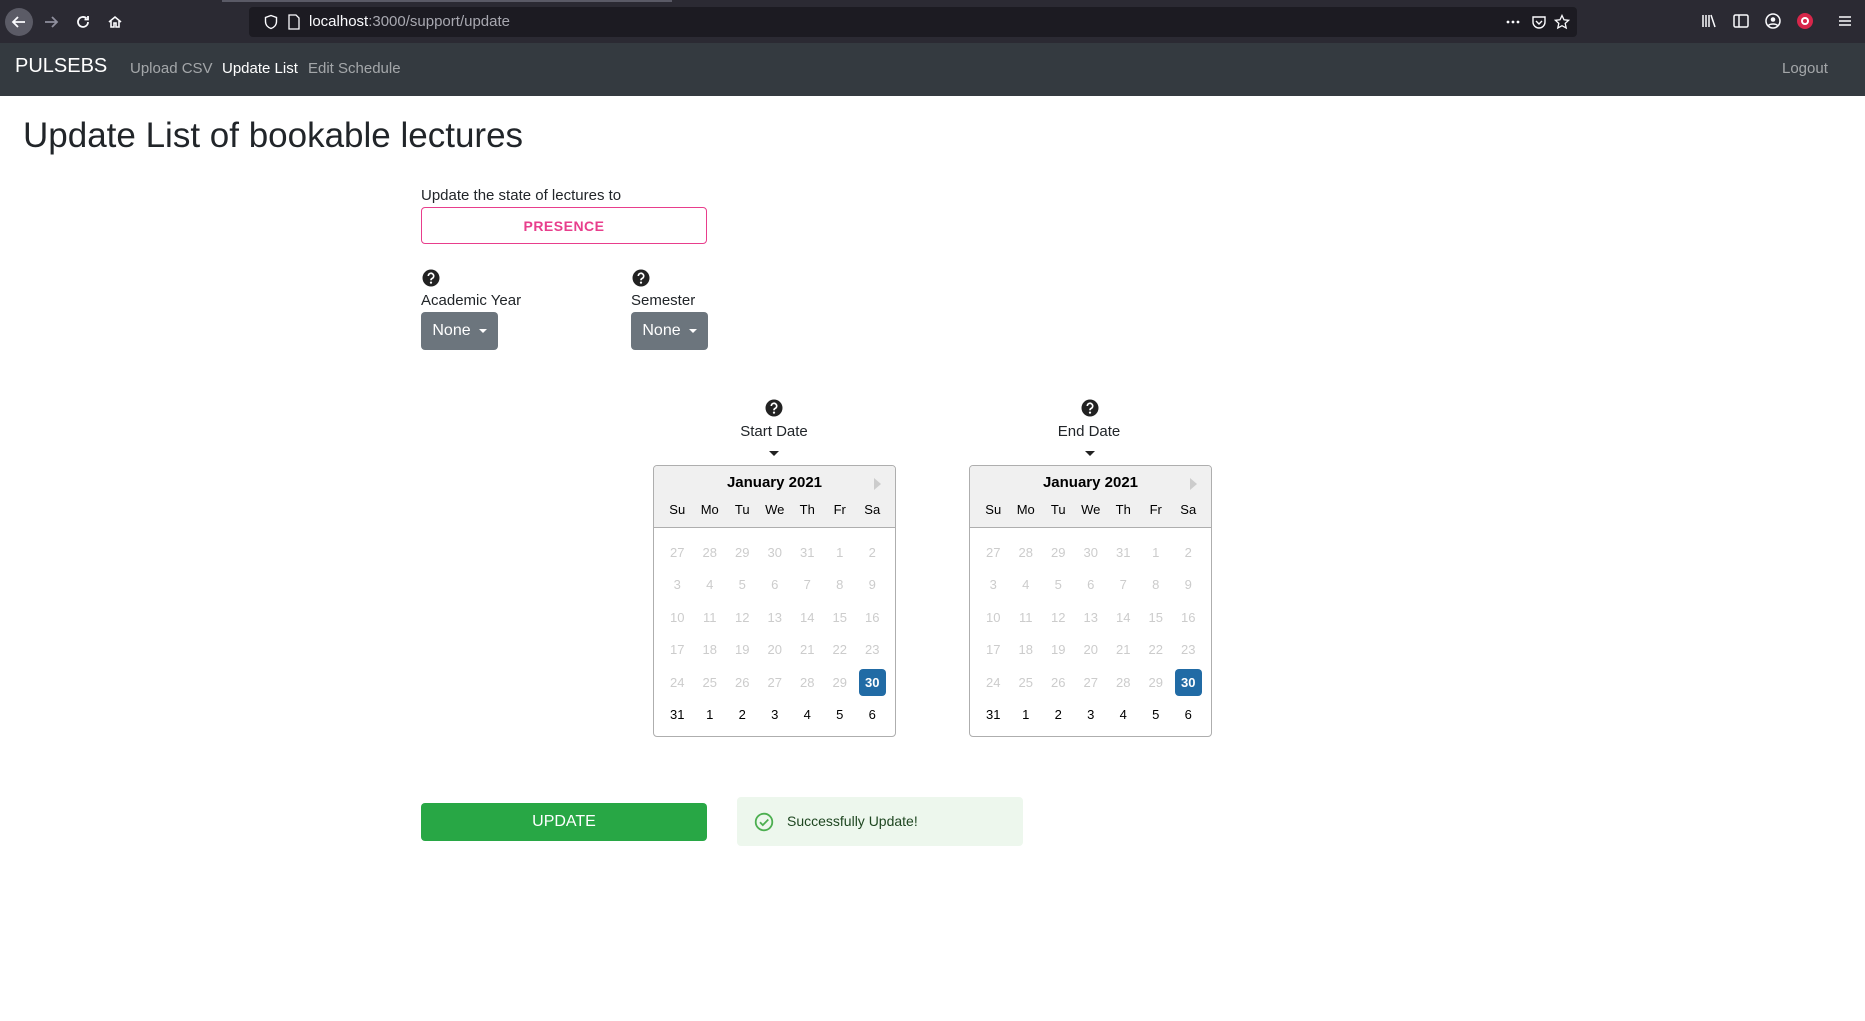  I want to click on weekday-label: We, so click(775, 509).